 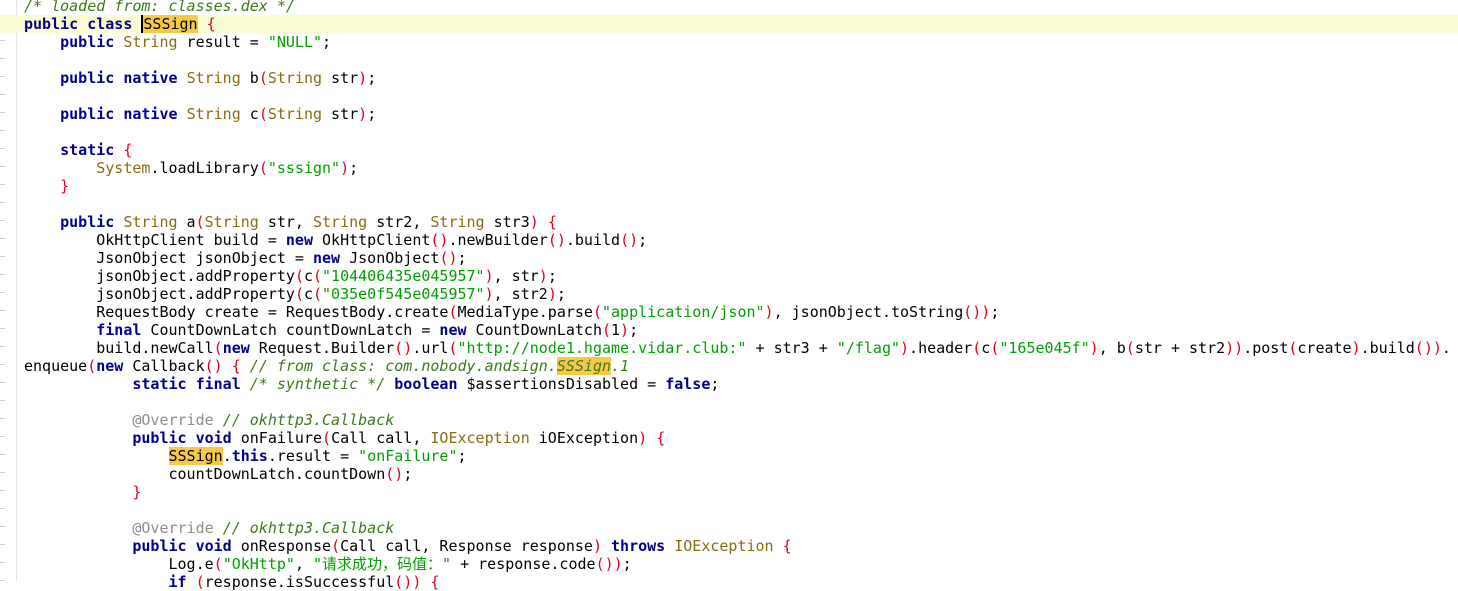 What do you see at coordinates (191, 240) in the screenshot?
I see `code-token: OkHttpClient build =` at bounding box center [191, 240].